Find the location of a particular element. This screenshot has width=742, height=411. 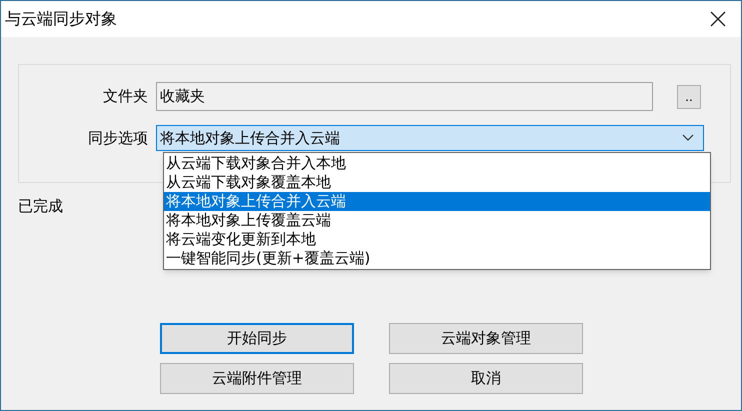

status-text: 已完成 is located at coordinates (40, 206).